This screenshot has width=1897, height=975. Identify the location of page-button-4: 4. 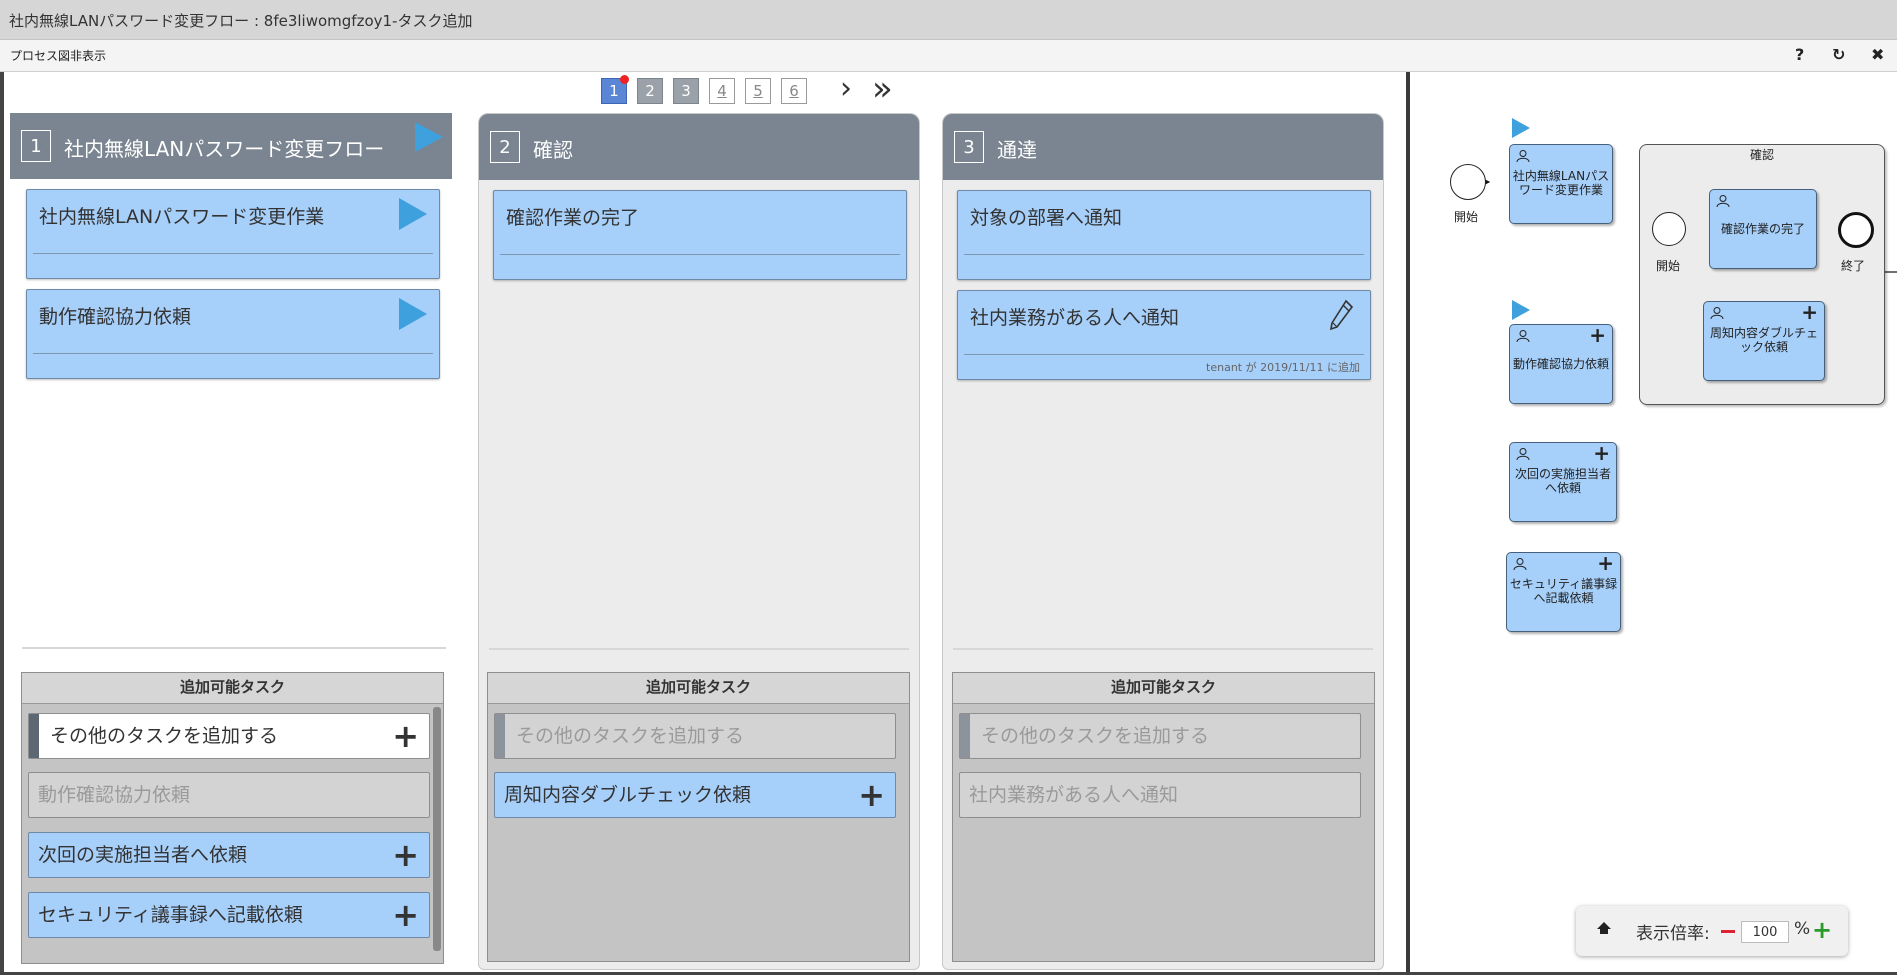
(722, 91).